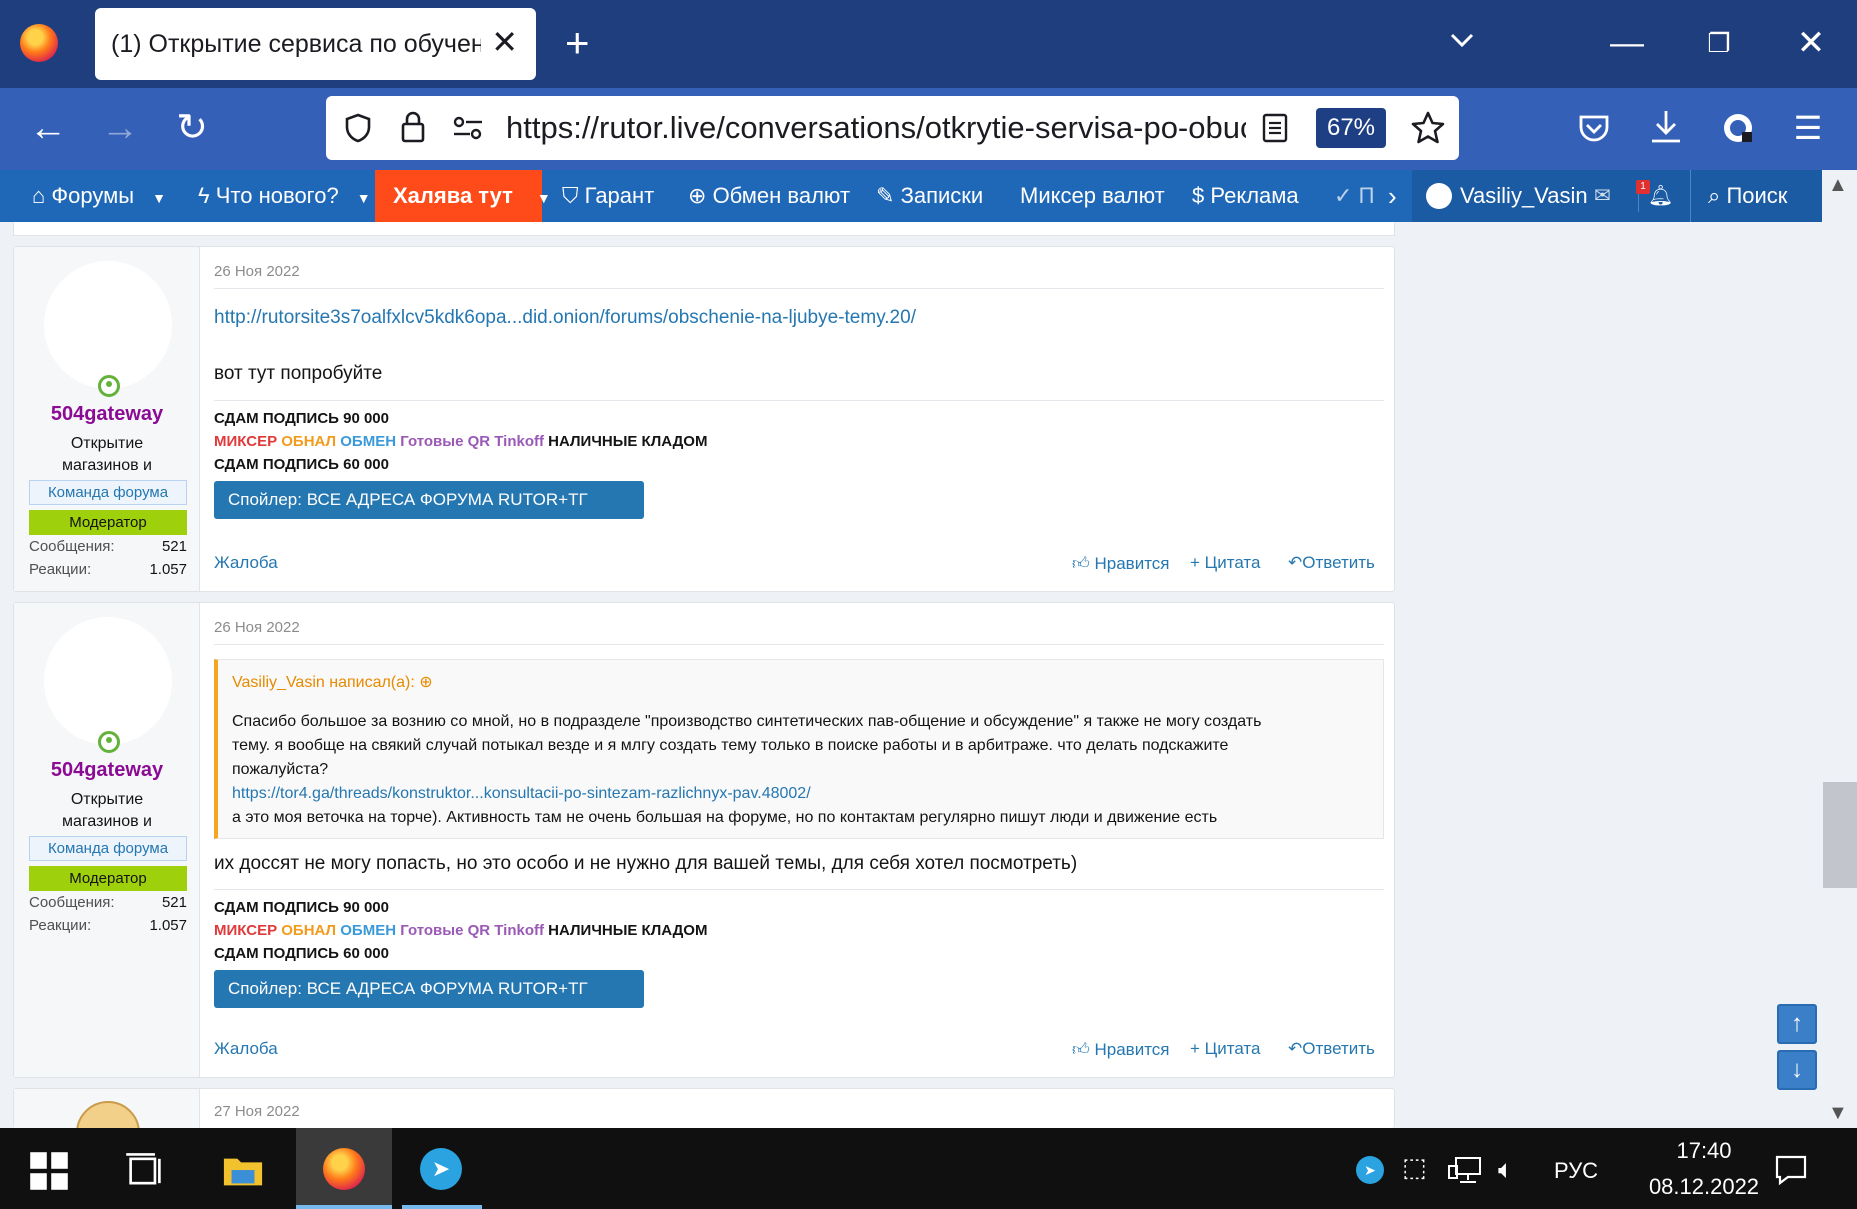  Describe the element at coordinates (1704, 1151) in the screenshot. I see `clock-time: 17:40` at that location.